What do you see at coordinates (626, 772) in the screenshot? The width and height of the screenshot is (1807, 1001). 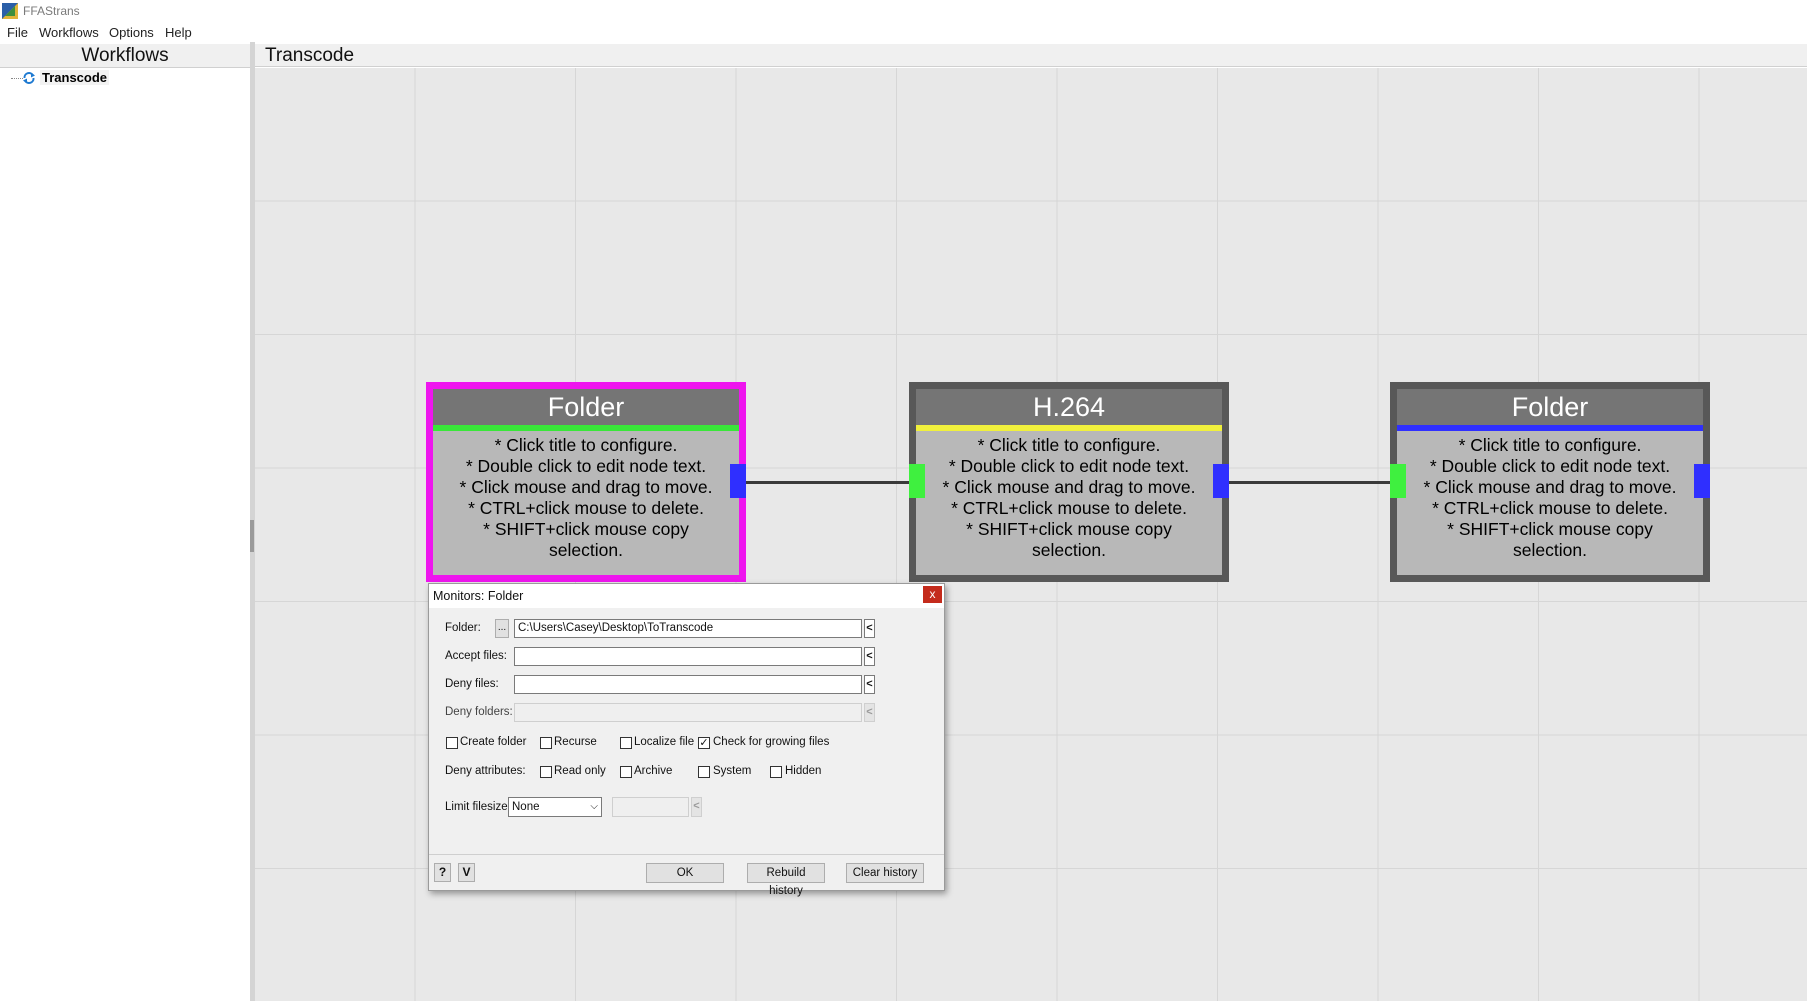 I see `archive-checkbox` at bounding box center [626, 772].